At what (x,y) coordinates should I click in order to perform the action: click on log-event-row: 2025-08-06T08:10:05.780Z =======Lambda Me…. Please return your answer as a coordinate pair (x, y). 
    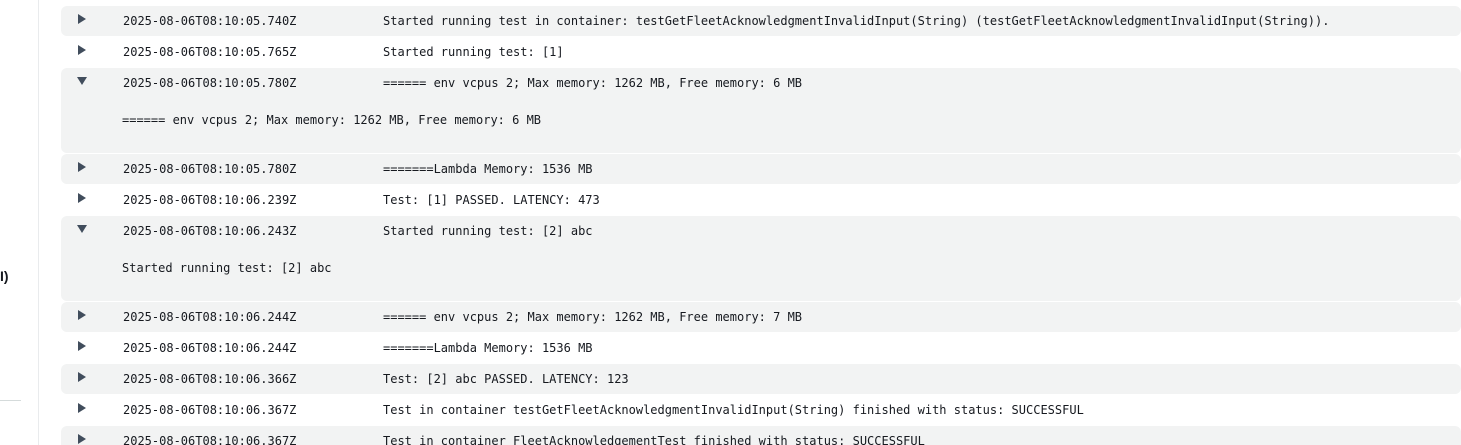
    Looking at the image, I should click on (761, 169).